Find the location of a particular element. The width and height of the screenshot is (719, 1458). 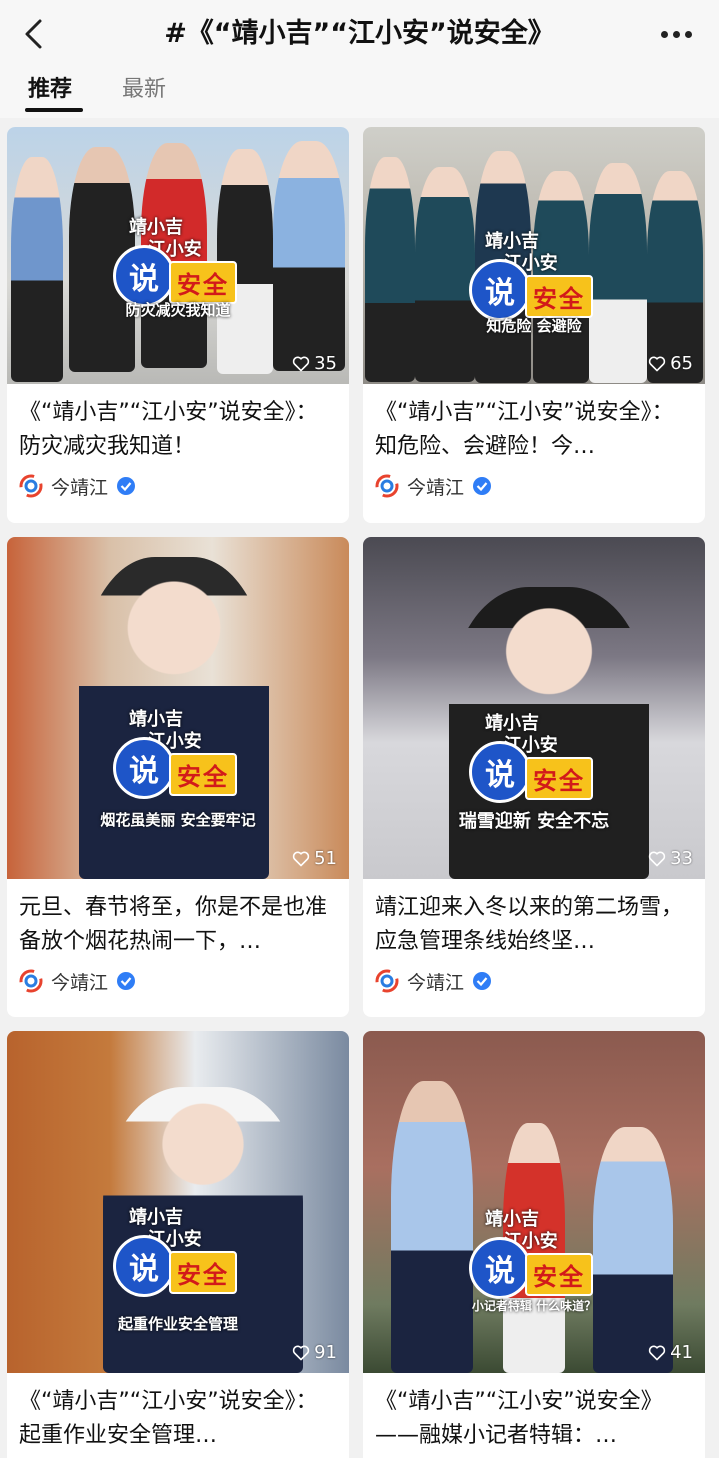

back-button is located at coordinates (34, 34).